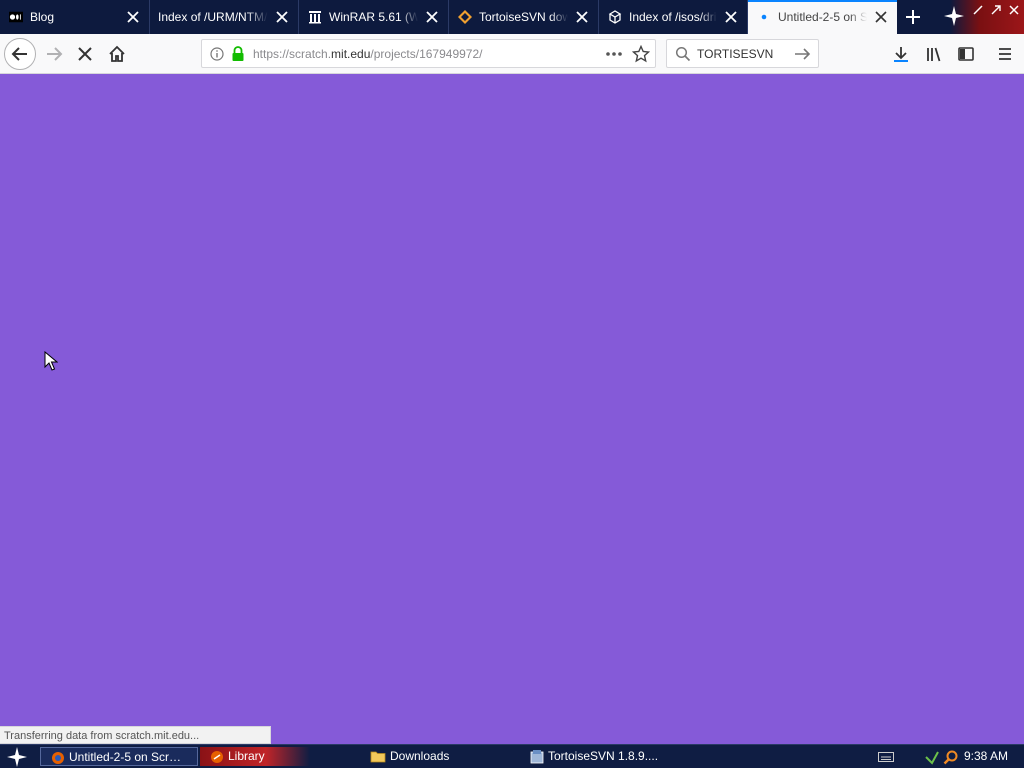 The height and width of the screenshot is (768, 1024). I want to click on back-button, so click(20, 54).